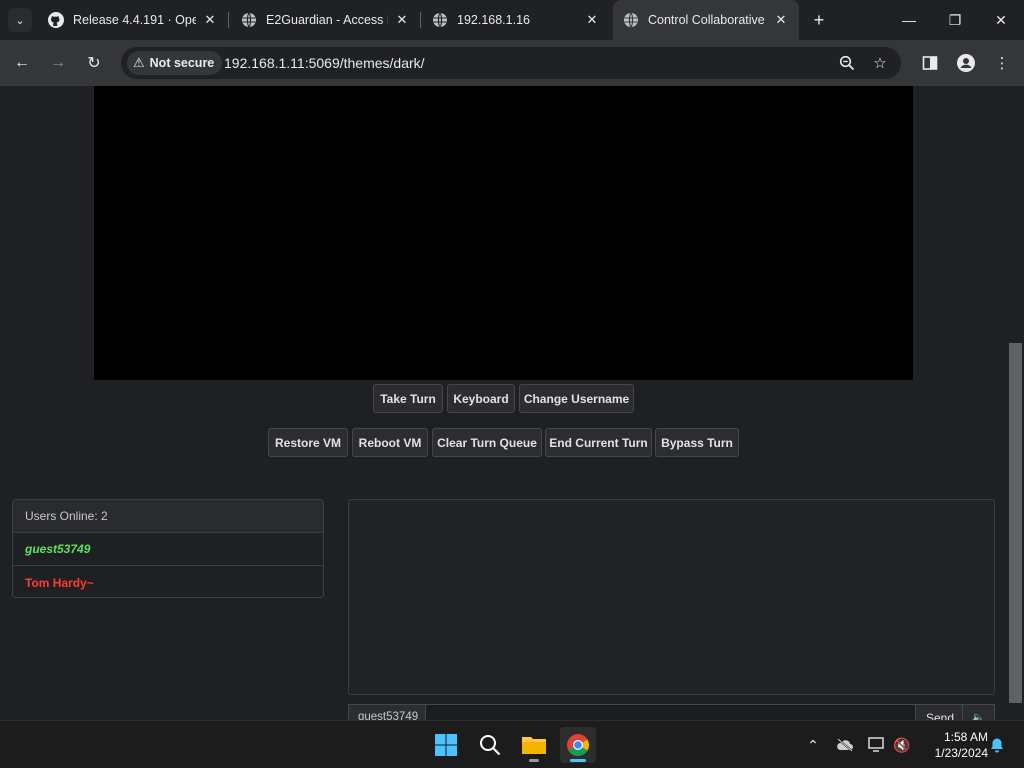 The height and width of the screenshot is (768, 1024). Describe the element at coordinates (168, 582) in the screenshot. I see `user-list-item: Tom Hardy~` at that location.